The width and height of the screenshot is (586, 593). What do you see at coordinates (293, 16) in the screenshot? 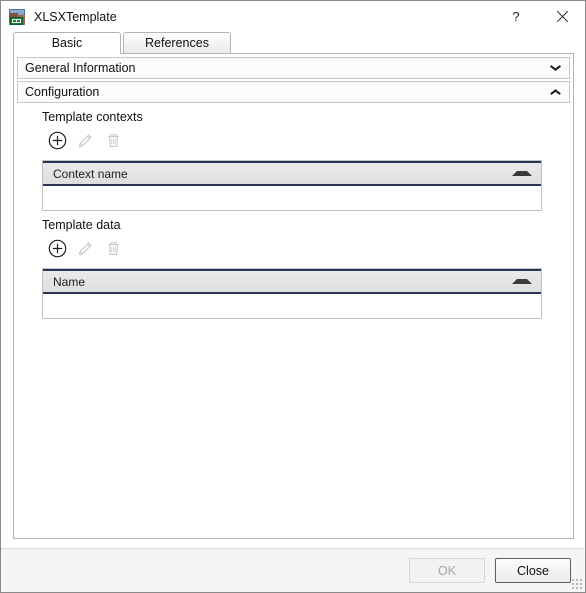
I see `title-bar: XLSXTemplate ?` at bounding box center [293, 16].